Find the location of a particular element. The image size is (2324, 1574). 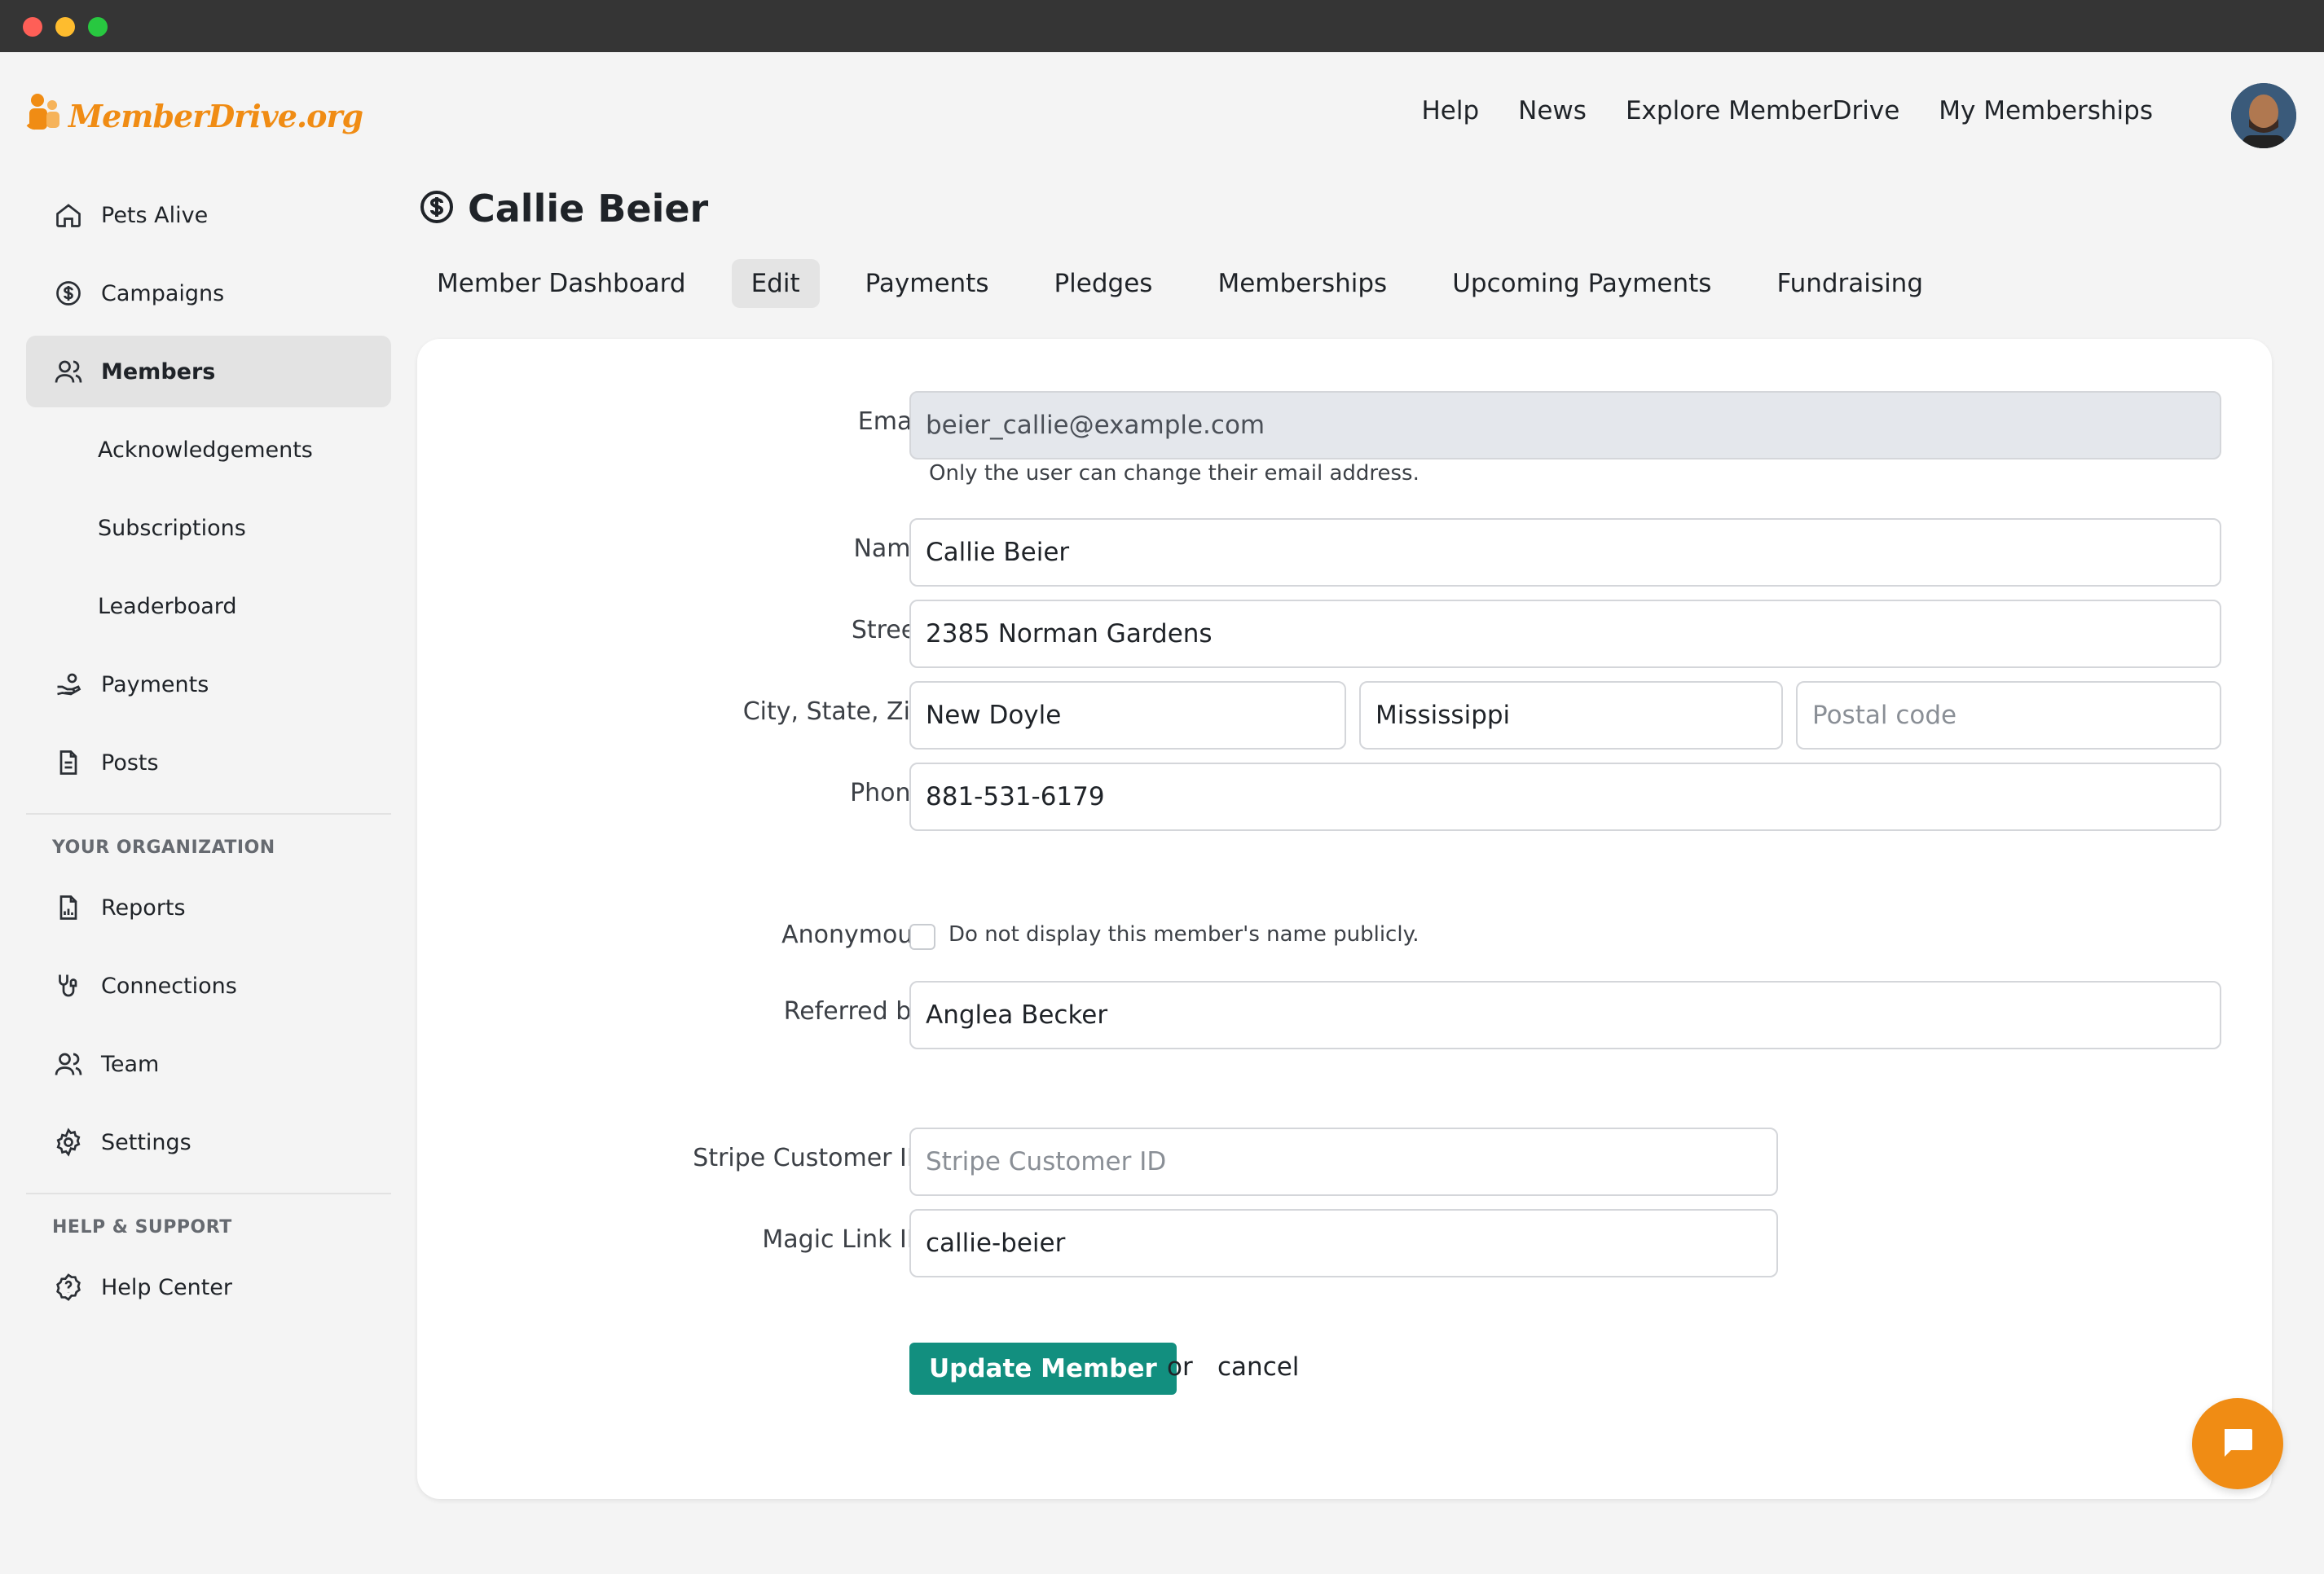

sidebar-item-connections: Connections is located at coordinates (209, 986).